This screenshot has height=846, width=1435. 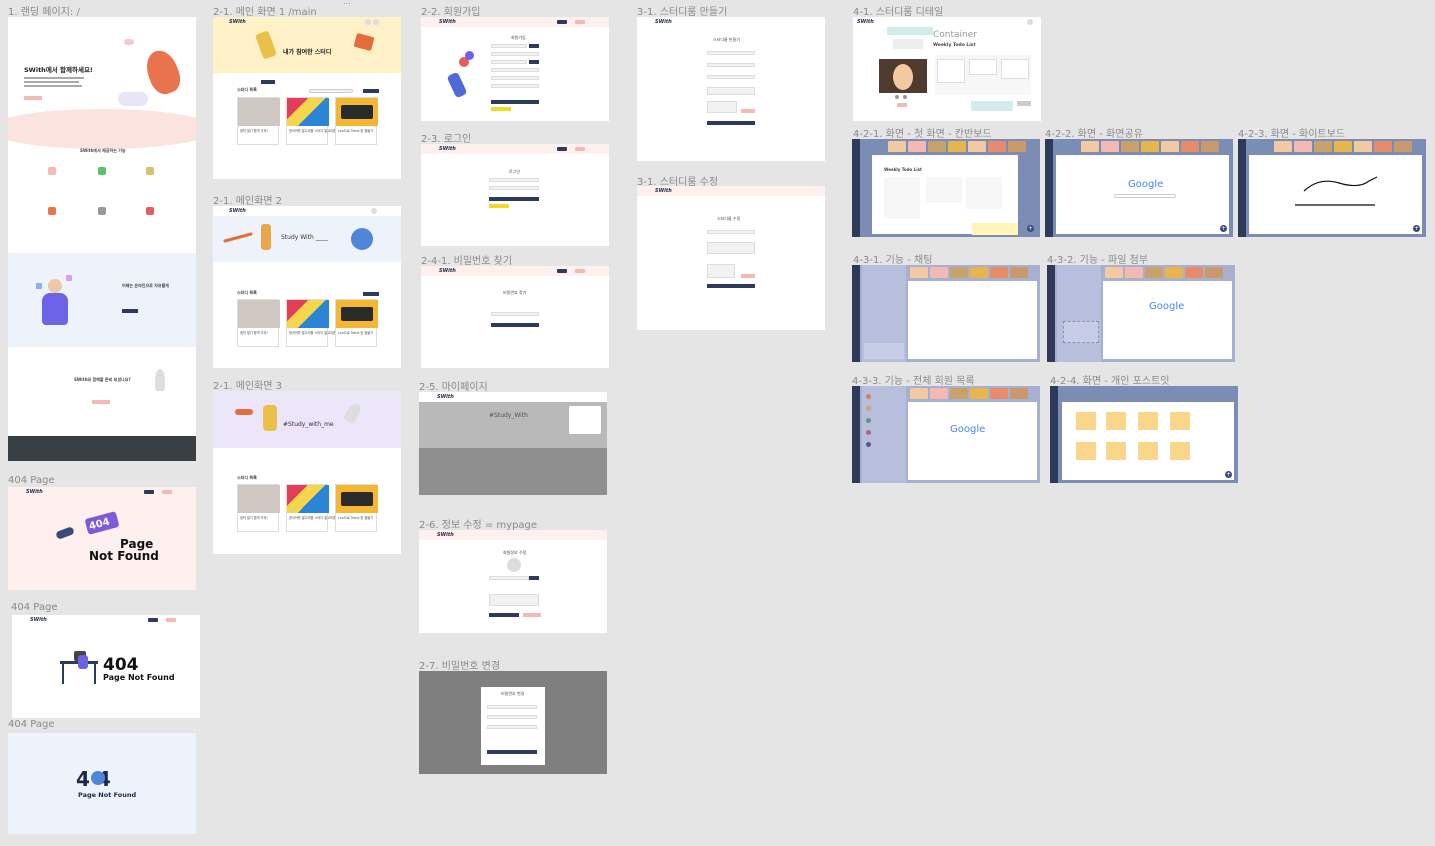 I want to click on page-404-c: 4 4 Page Not Found, so click(x=102, y=783).